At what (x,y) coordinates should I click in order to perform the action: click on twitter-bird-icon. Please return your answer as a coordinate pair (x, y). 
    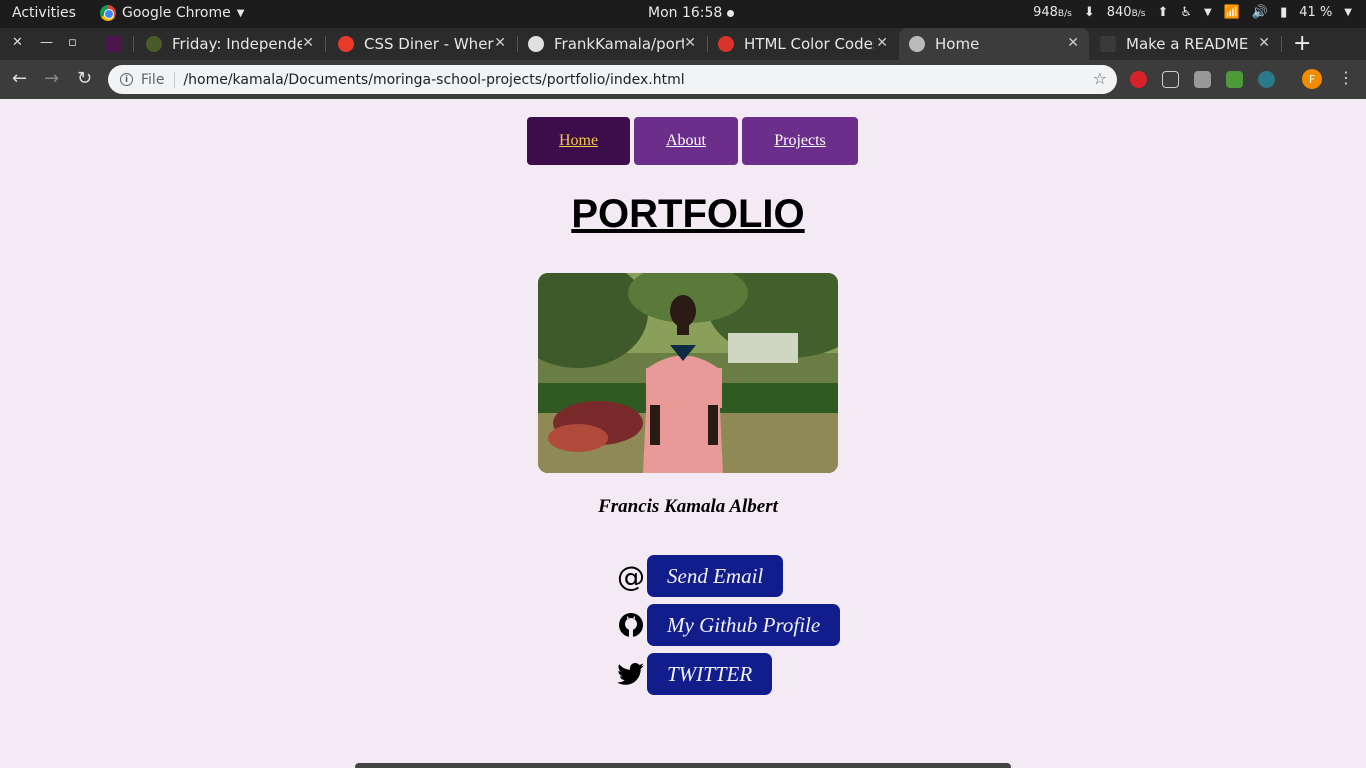
    Looking at the image, I should click on (631, 674).